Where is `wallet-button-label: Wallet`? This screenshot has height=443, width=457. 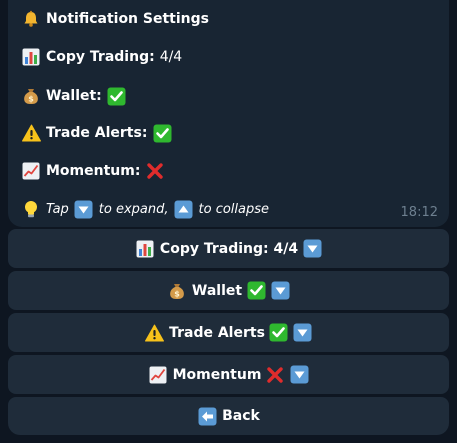
wallet-button-label: Wallet is located at coordinates (217, 290).